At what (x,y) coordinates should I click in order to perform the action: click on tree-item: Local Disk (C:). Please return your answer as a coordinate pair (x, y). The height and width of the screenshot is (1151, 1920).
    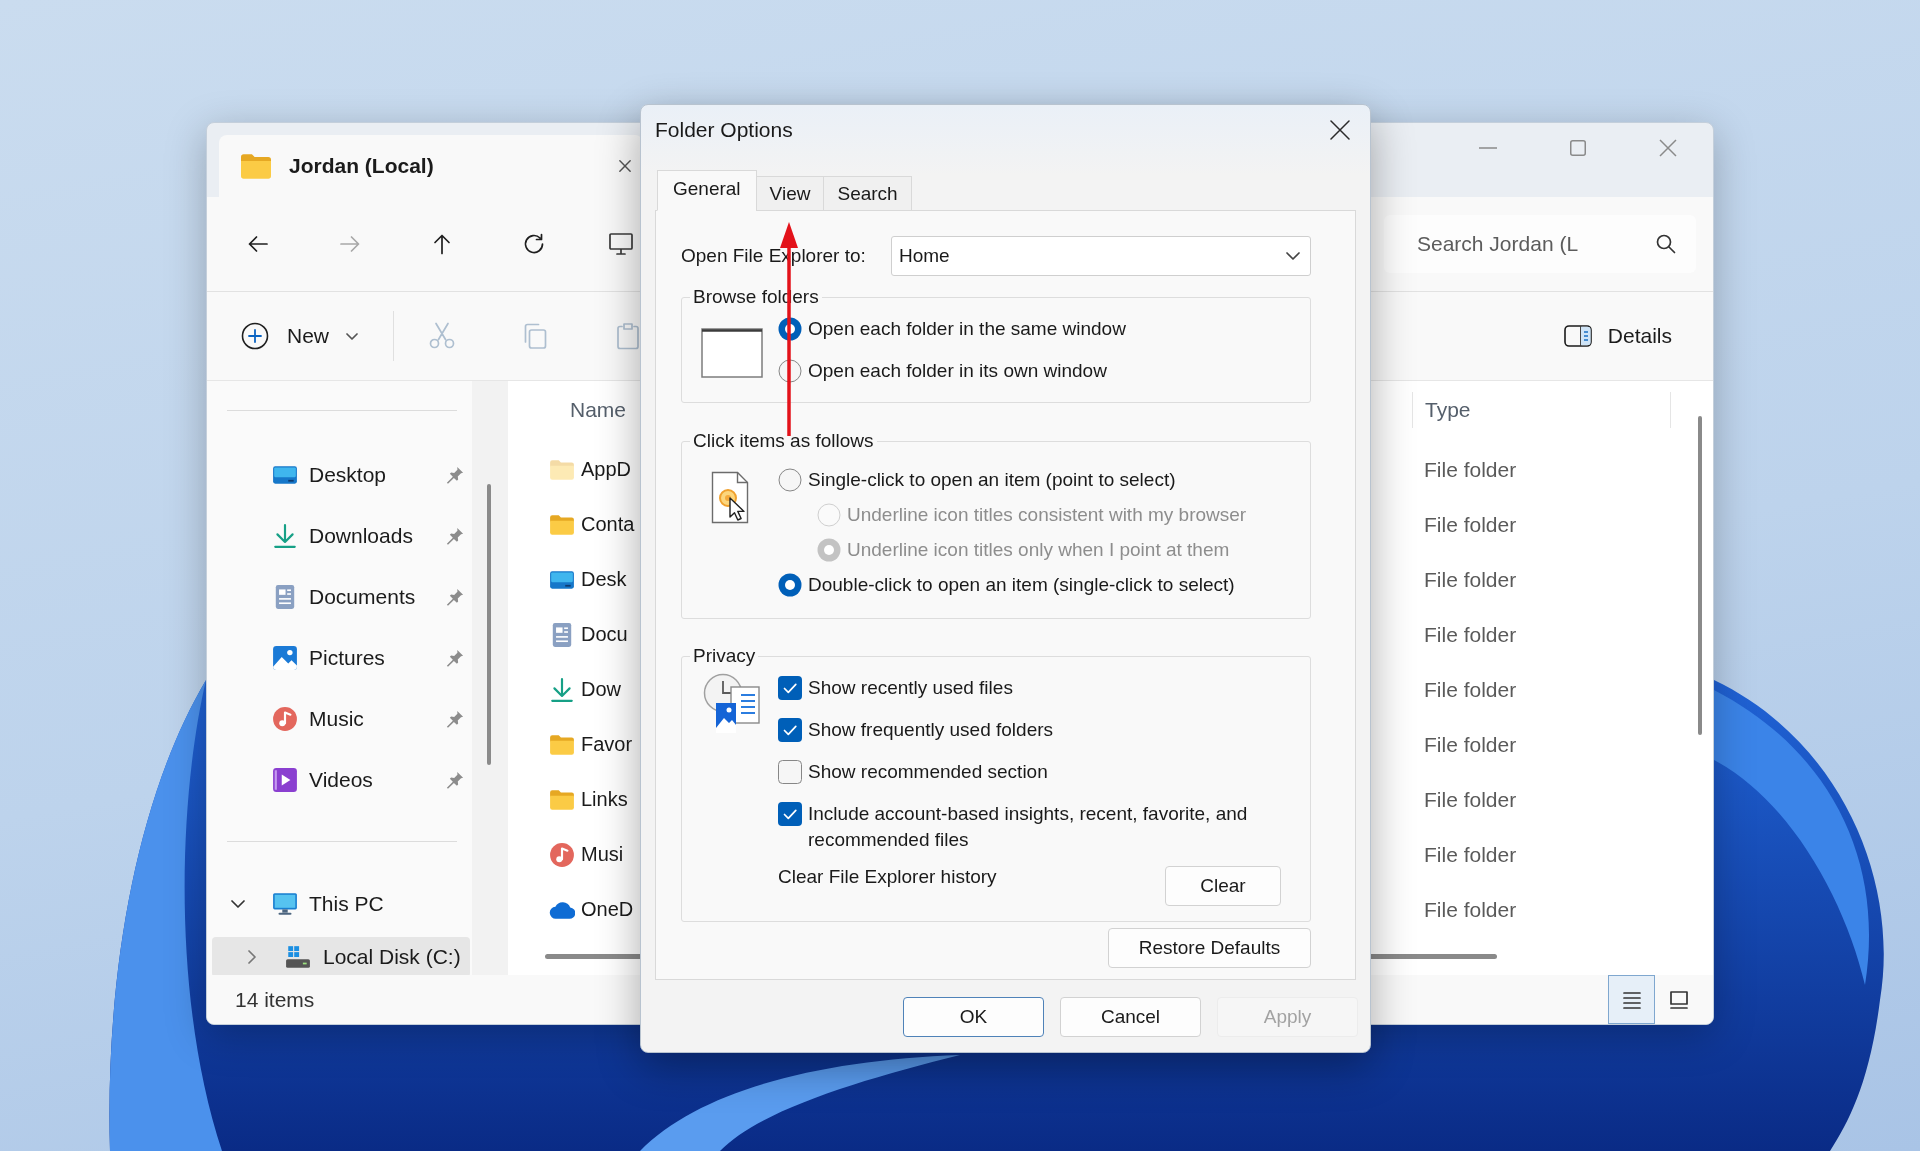
    Looking at the image, I should click on (341, 957).